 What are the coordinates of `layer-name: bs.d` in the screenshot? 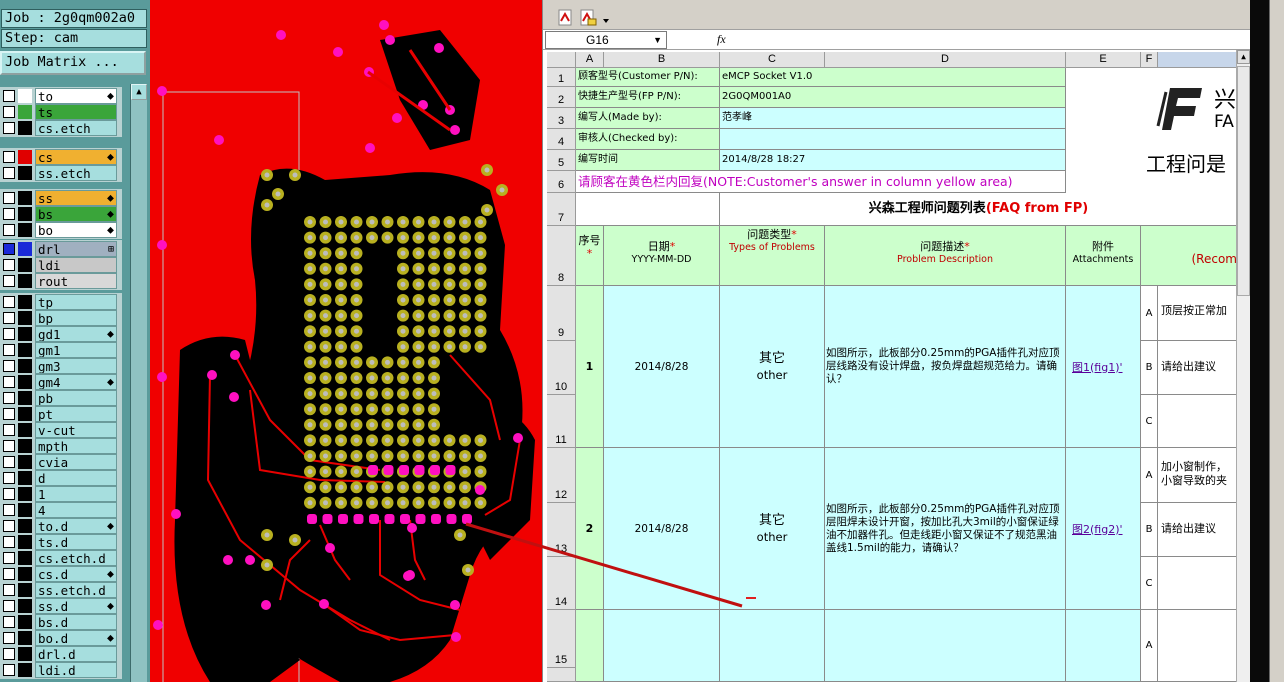 It's located at (76, 622).